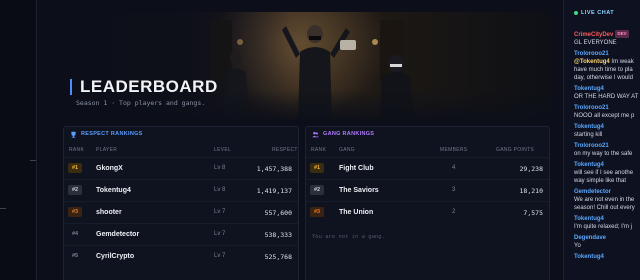 The image size is (640, 280). What do you see at coordinates (274, 169) in the screenshot?
I see `player-respect: 1,457,388` at bounding box center [274, 169].